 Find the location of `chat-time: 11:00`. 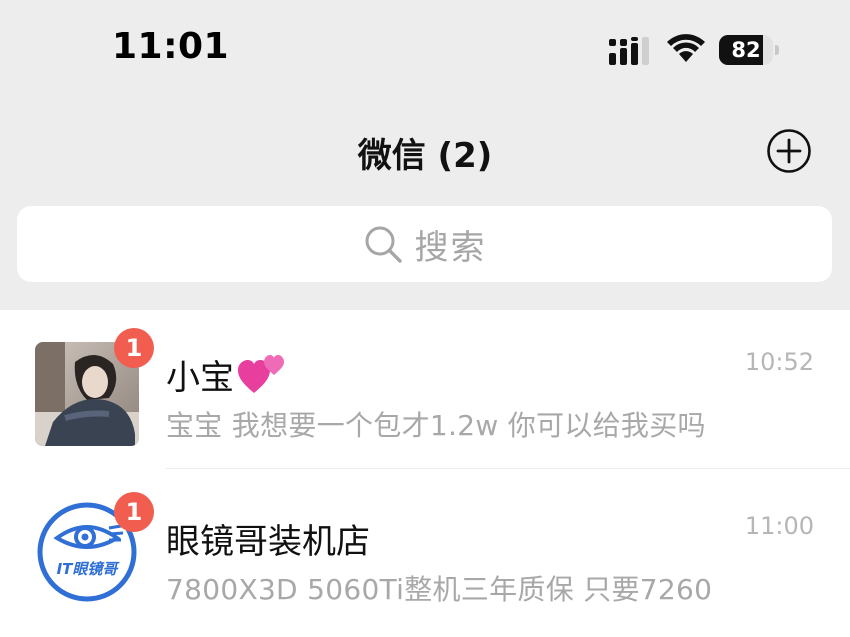

chat-time: 11:00 is located at coordinates (779, 526).